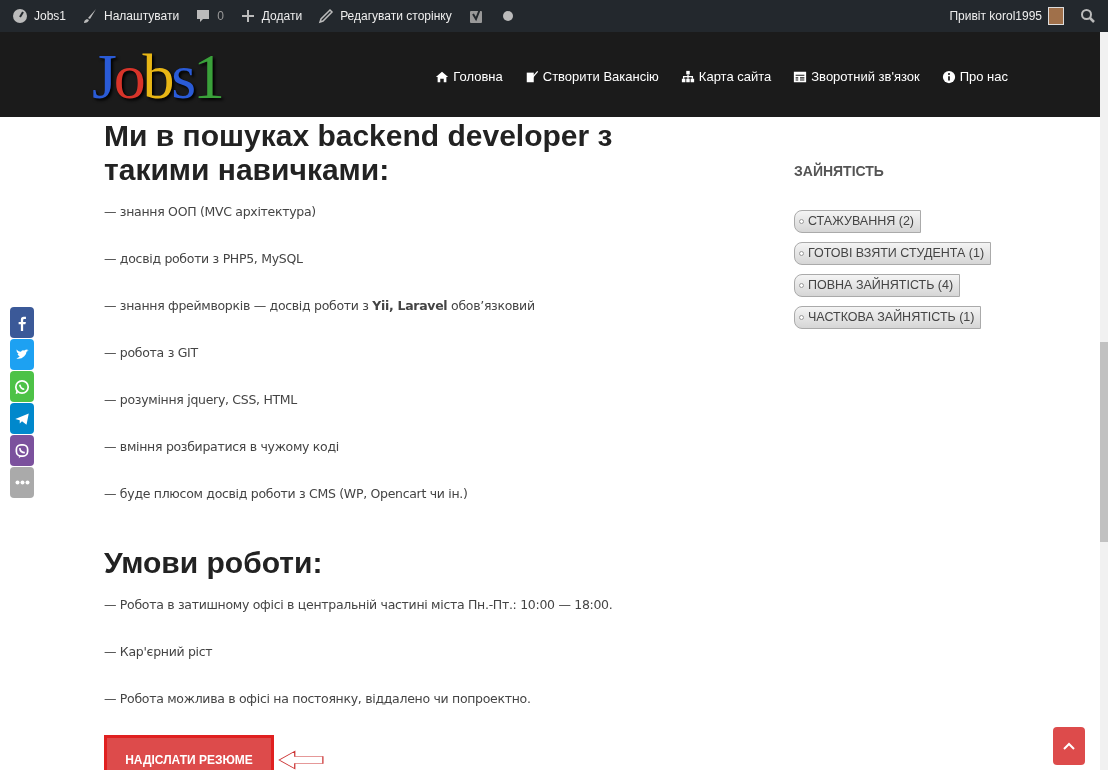 The image size is (1108, 770). Describe the element at coordinates (203, 16) in the screenshot. I see `speech-bubble-icon` at that location.